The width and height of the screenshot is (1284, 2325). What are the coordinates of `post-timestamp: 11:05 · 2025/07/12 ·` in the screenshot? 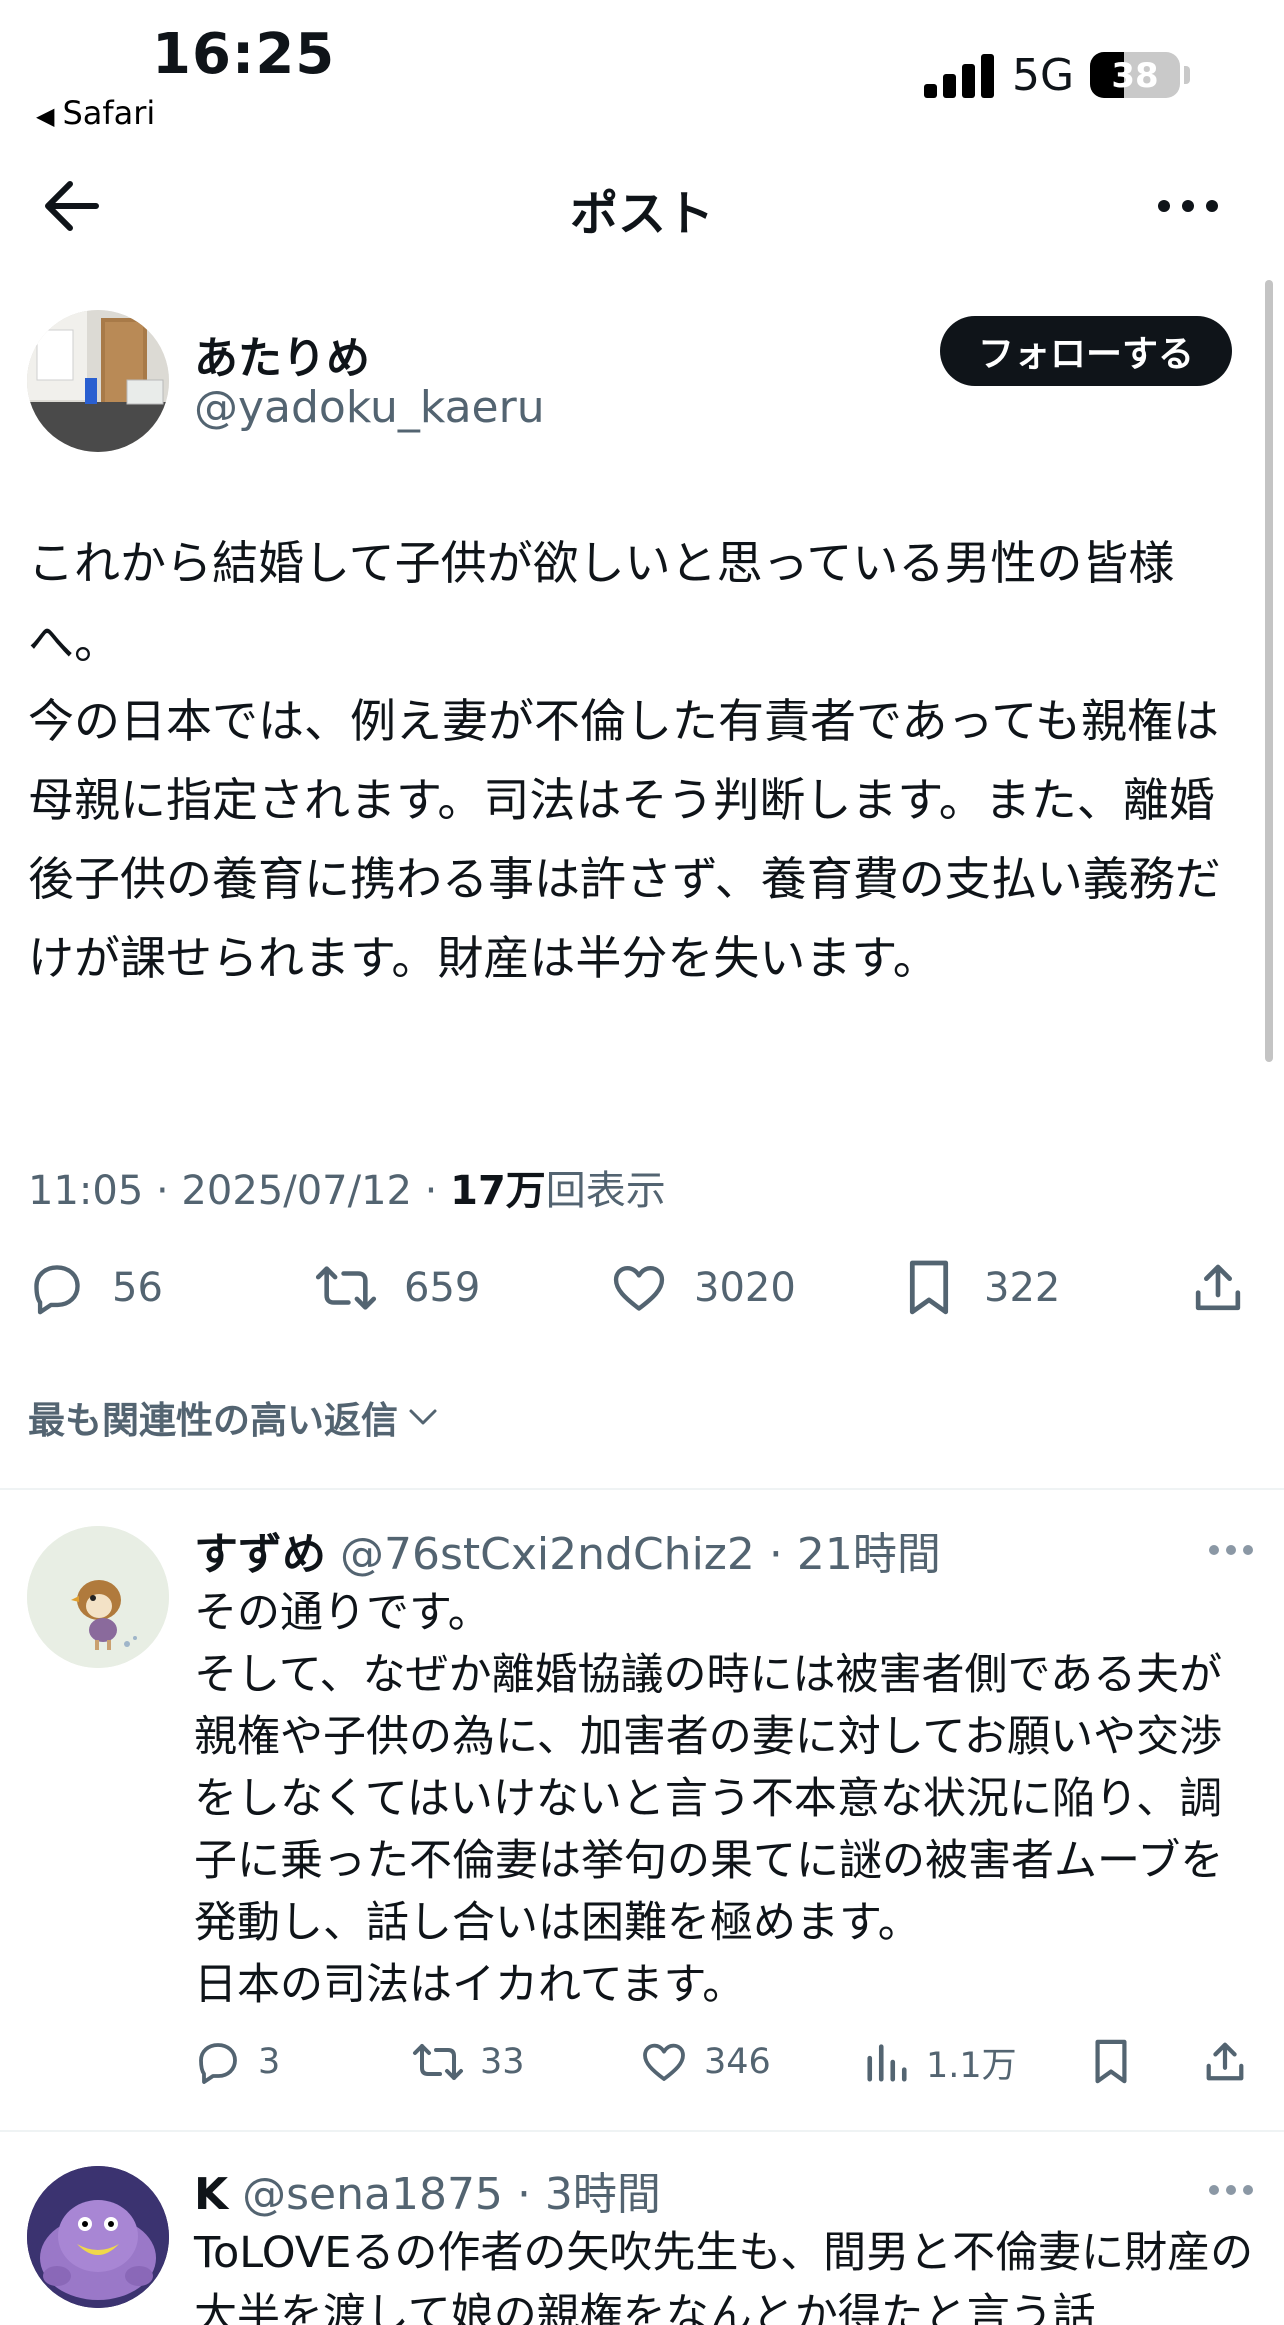 It's located at (239, 1191).